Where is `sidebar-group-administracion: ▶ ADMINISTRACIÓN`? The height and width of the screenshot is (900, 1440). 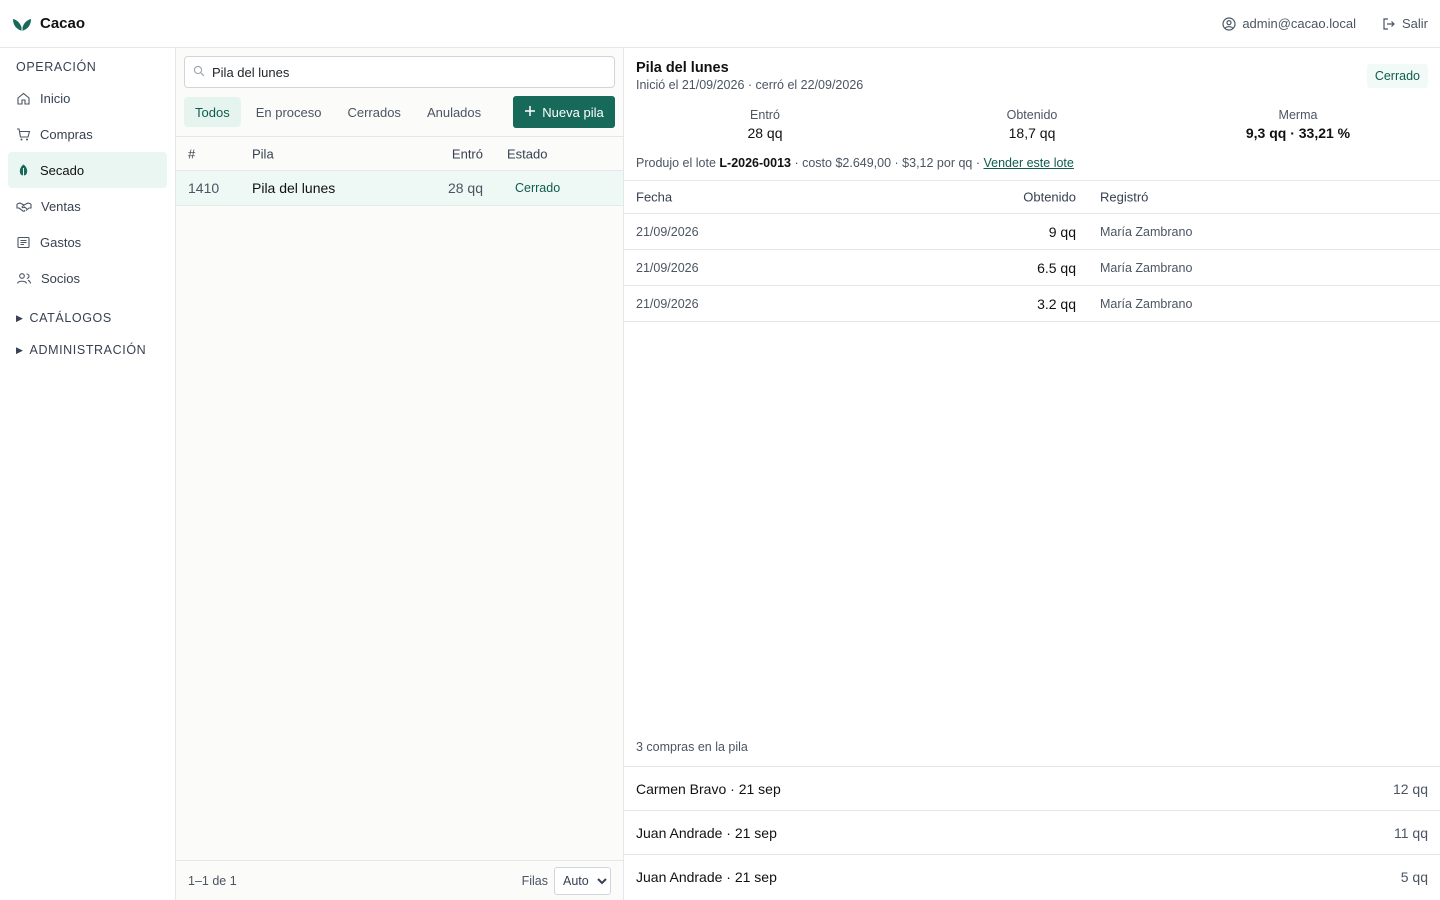 sidebar-group-administracion: ▶ ADMINISTRACIÓN is located at coordinates (87, 350).